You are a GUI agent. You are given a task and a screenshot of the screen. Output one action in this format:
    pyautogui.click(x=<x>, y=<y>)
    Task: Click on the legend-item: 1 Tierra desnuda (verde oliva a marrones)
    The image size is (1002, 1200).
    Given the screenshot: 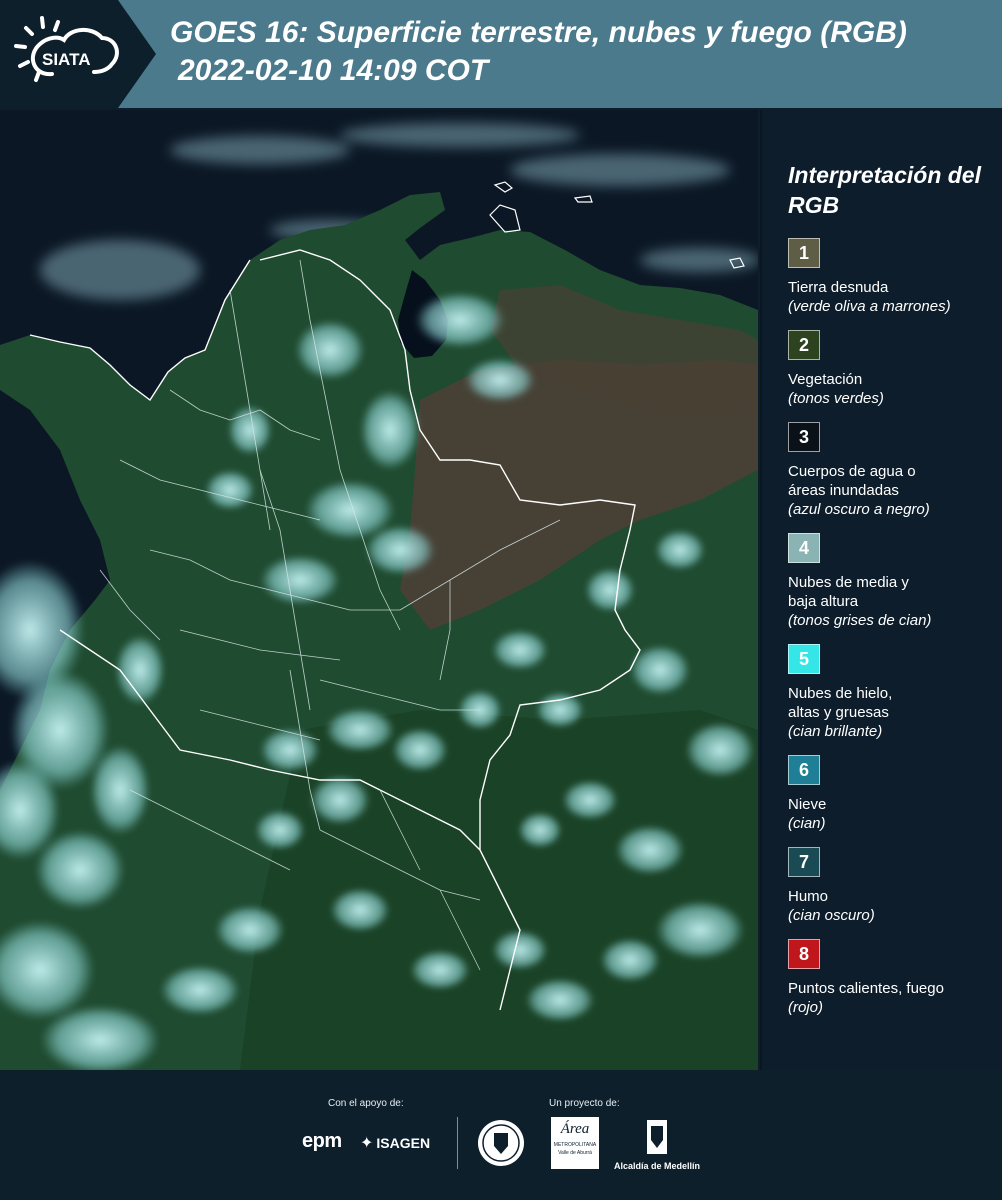 What is the action you would take?
    pyautogui.click(x=891, y=277)
    